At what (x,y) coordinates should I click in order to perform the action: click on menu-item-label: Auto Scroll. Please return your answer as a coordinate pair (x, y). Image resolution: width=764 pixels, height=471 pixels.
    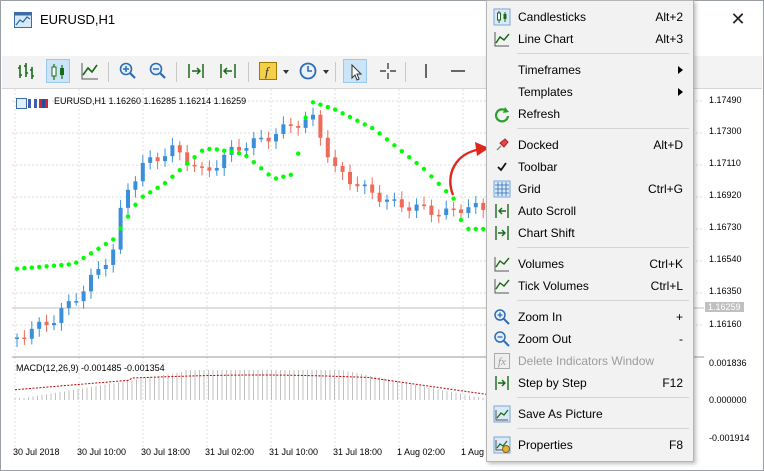
    Looking at the image, I should click on (547, 211).